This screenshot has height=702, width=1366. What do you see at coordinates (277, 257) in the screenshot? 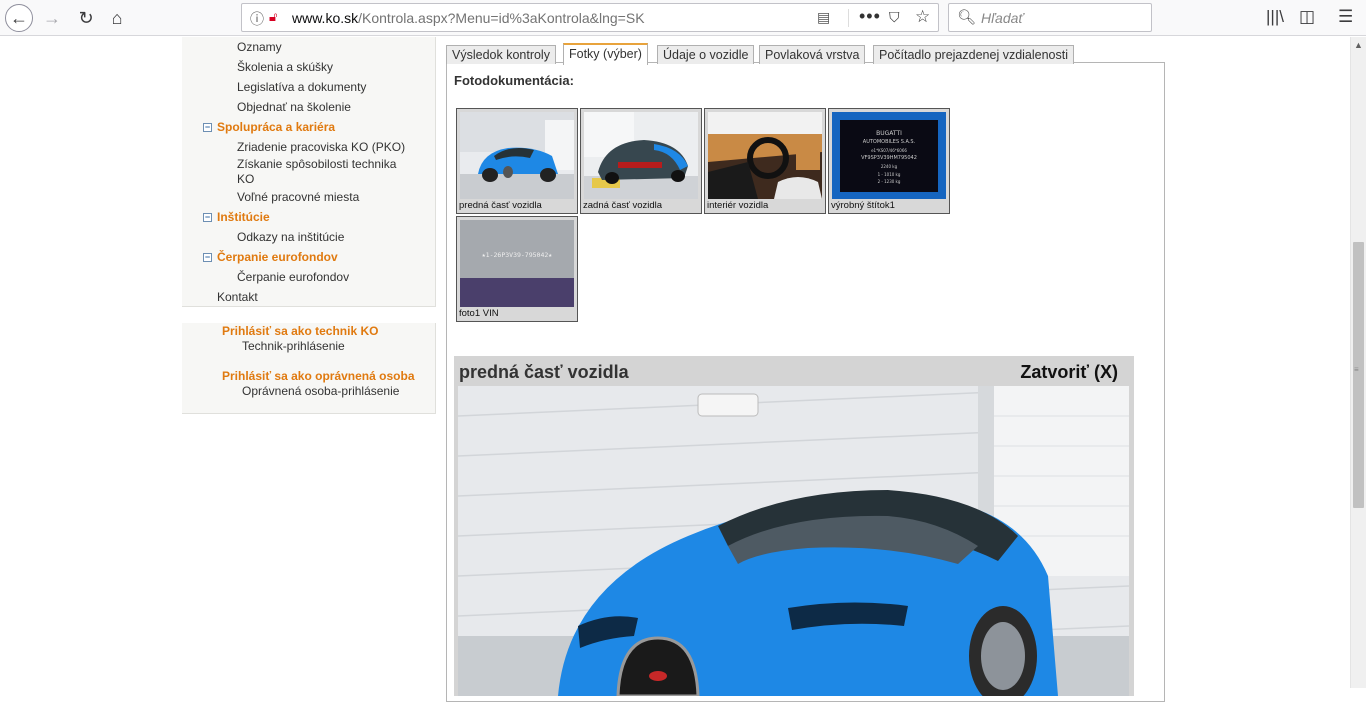
I see `section-title: Čerpanie eurofondov` at bounding box center [277, 257].